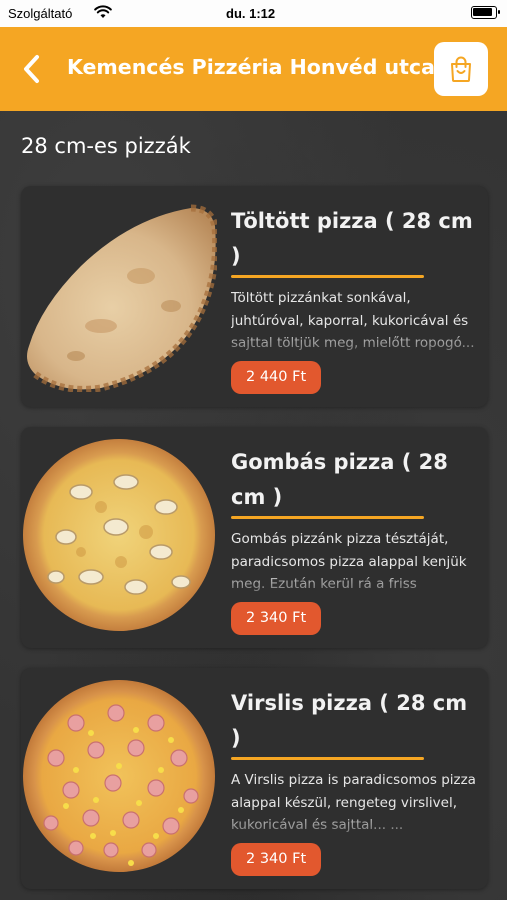  Describe the element at coordinates (349, 720) in the screenshot. I see `product-name: Virslis pizza ( 28 cm )` at that location.